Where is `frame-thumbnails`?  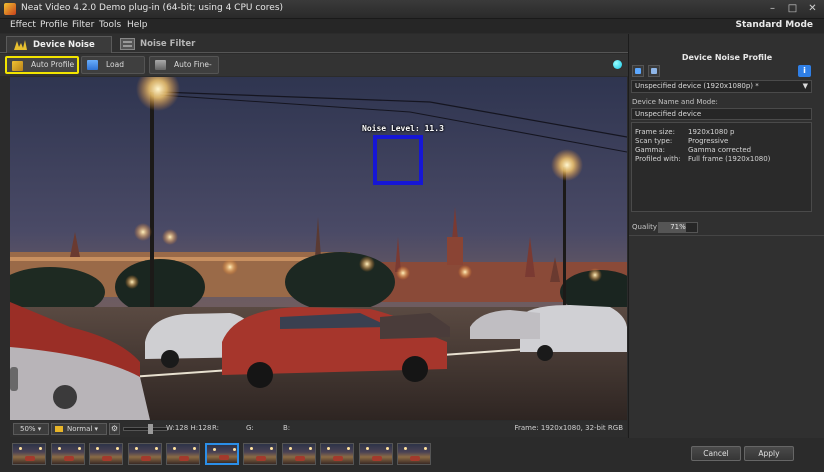
frame-thumbnails is located at coordinates (318, 454).